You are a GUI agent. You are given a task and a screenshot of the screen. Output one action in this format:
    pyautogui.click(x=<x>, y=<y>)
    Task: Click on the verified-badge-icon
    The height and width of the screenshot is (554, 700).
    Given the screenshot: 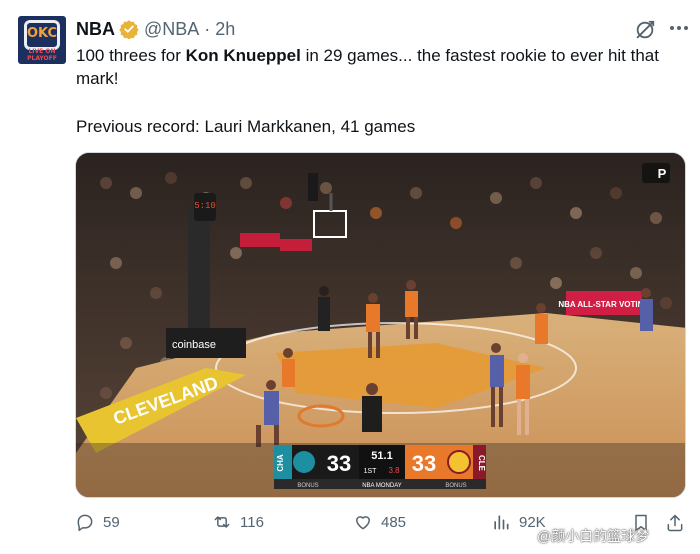 What is the action you would take?
    pyautogui.click(x=129, y=29)
    